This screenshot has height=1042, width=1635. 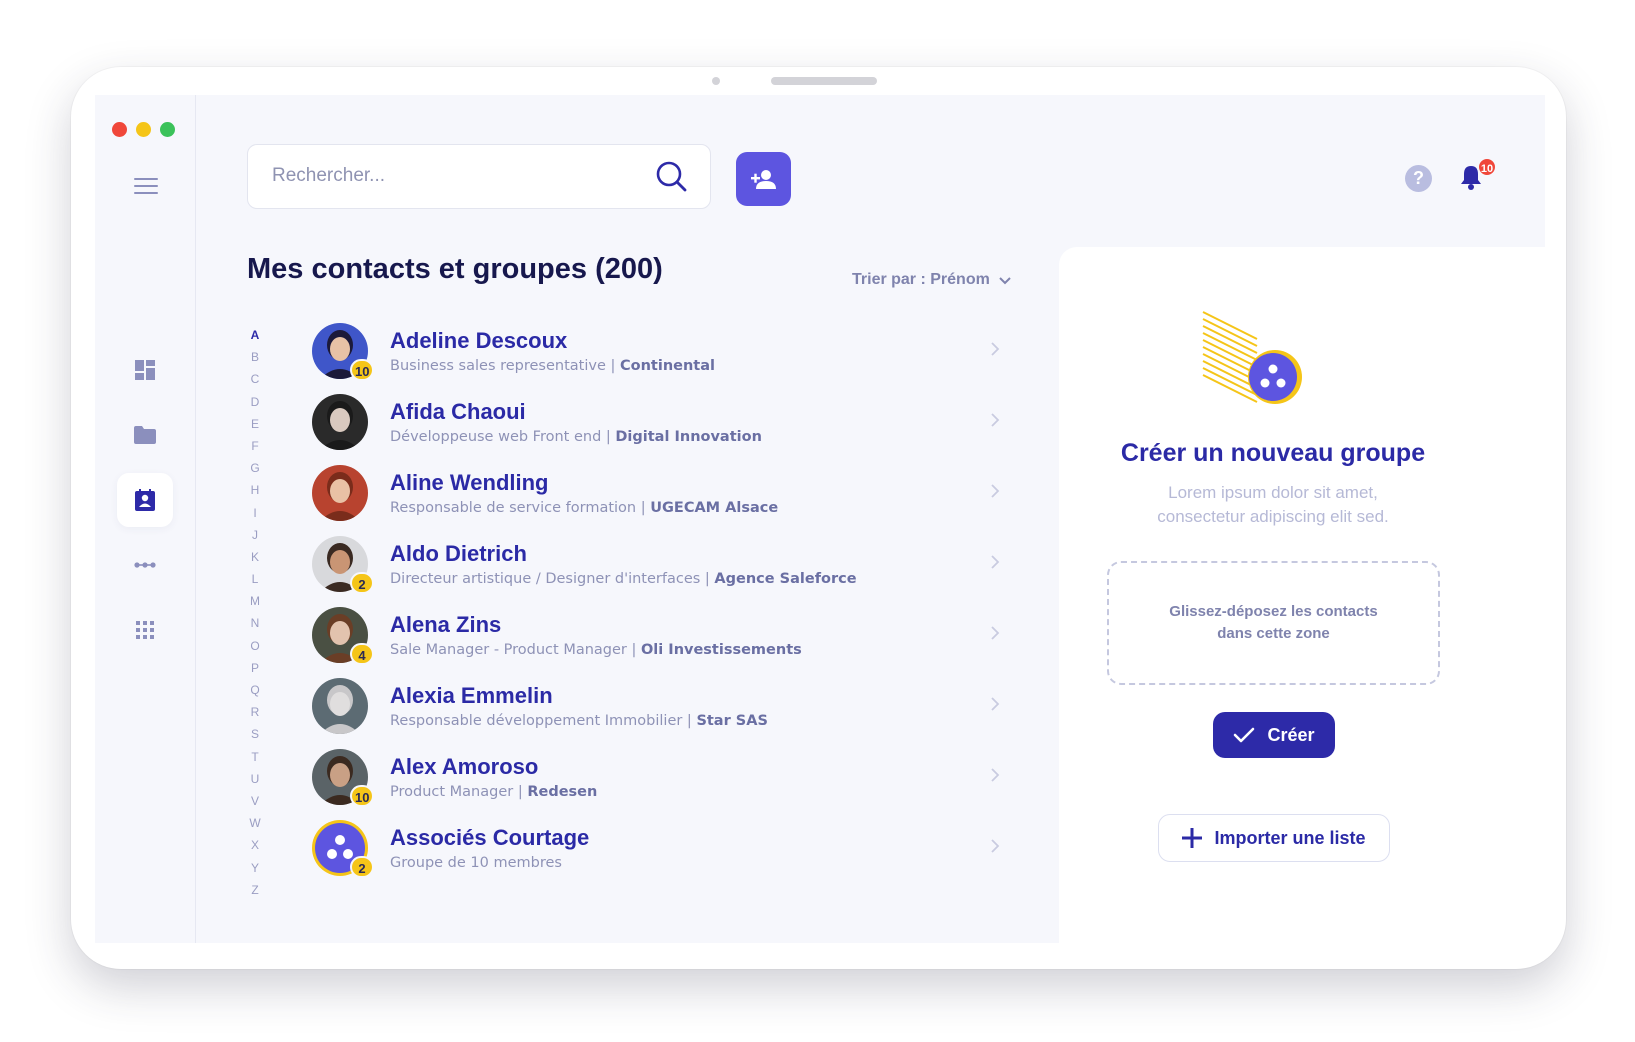 What do you see at coordinates (255, 535) in the screenshot?
I see `alphabet-letter: J` at bounding box center [255, 535].